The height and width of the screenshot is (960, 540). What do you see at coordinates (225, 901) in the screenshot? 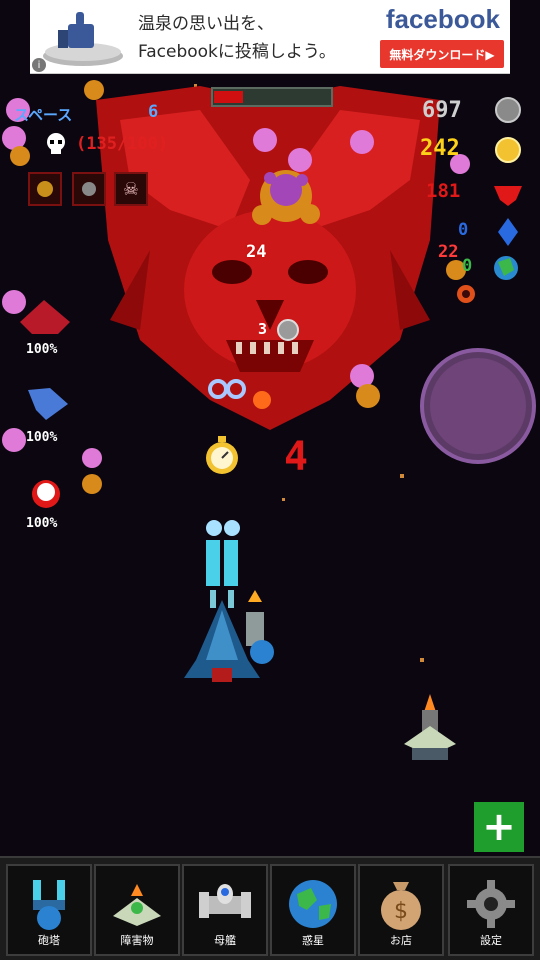
I see `mothership-icon` at bounding box center [225, 901].